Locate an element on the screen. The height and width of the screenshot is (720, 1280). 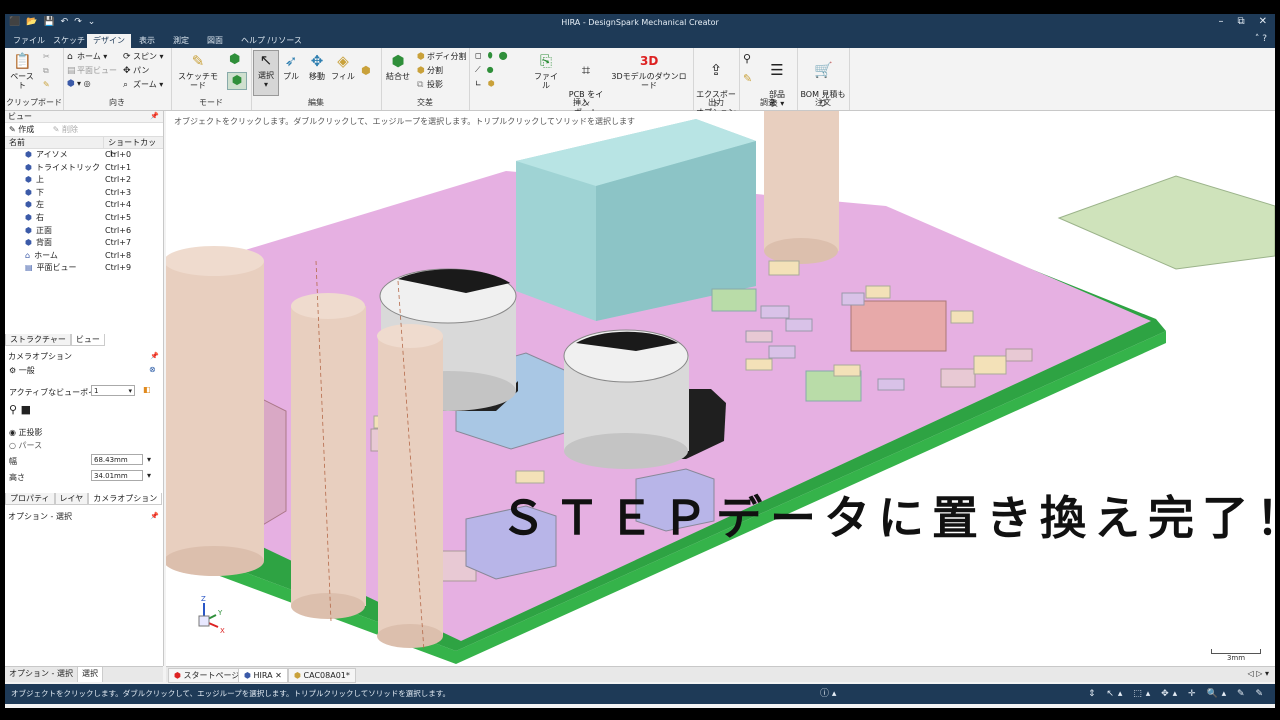
insert-file-button: ⎘ ファイル is located at coordinates (546, 71).